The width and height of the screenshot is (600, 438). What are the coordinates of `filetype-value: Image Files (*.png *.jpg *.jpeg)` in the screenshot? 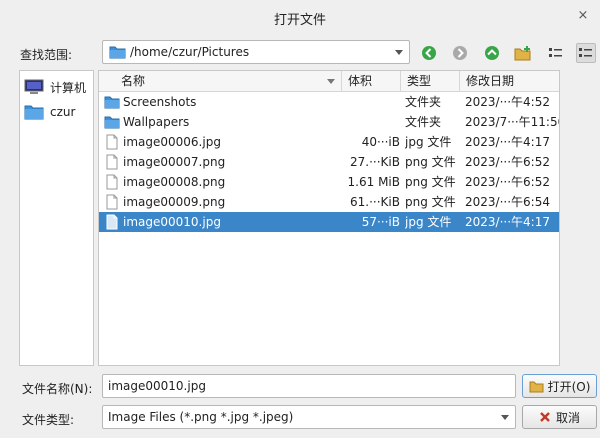 It's located at (201, 417).